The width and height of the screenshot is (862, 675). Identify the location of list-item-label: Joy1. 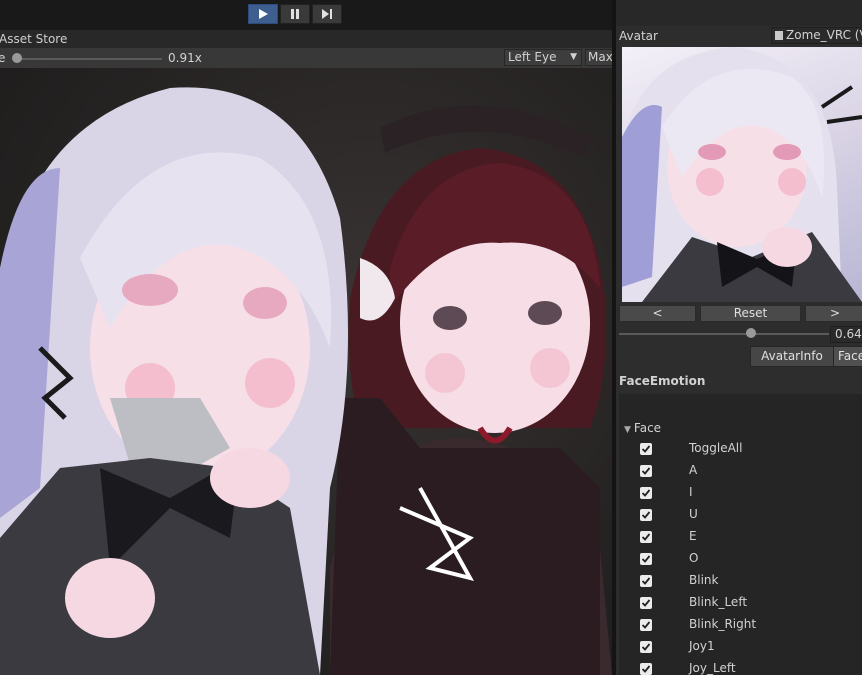
(702, 646).